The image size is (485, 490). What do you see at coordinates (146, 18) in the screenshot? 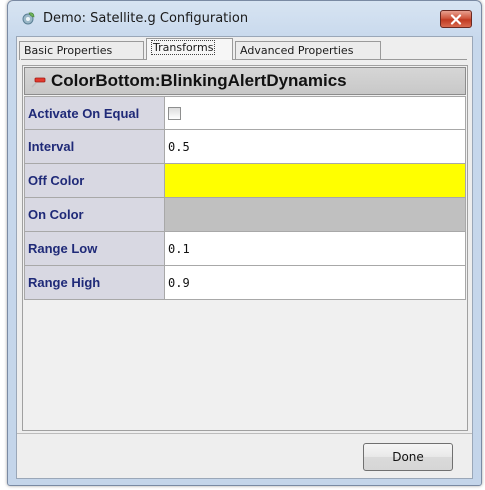
I see `window-title: Demo: Satellite.g Configuration` at bounding box center [146, 18].